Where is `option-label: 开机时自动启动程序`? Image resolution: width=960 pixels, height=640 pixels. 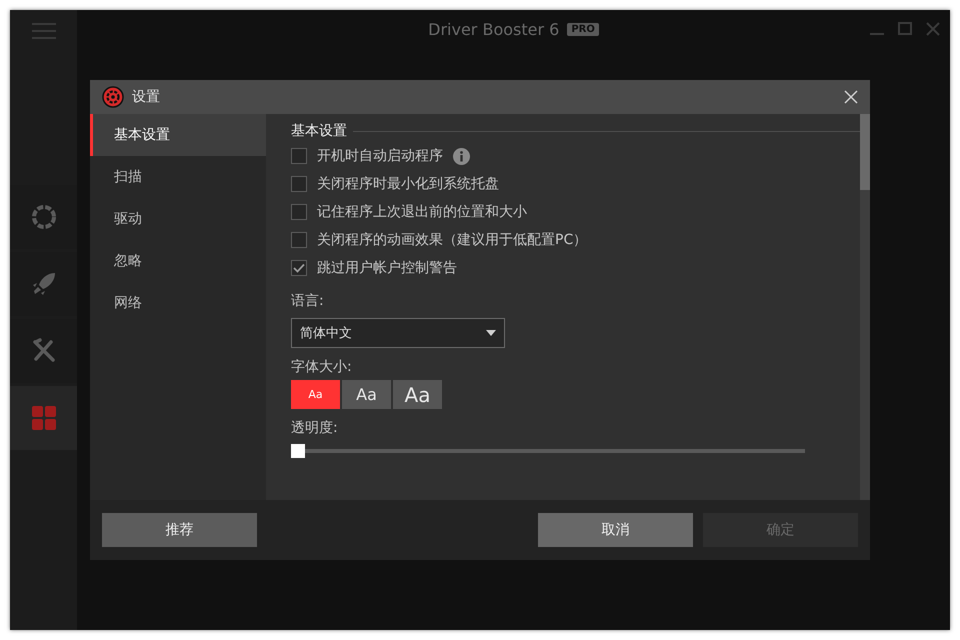 option-label: 开机时自动启动程序 is located at coordinates (380, 156).